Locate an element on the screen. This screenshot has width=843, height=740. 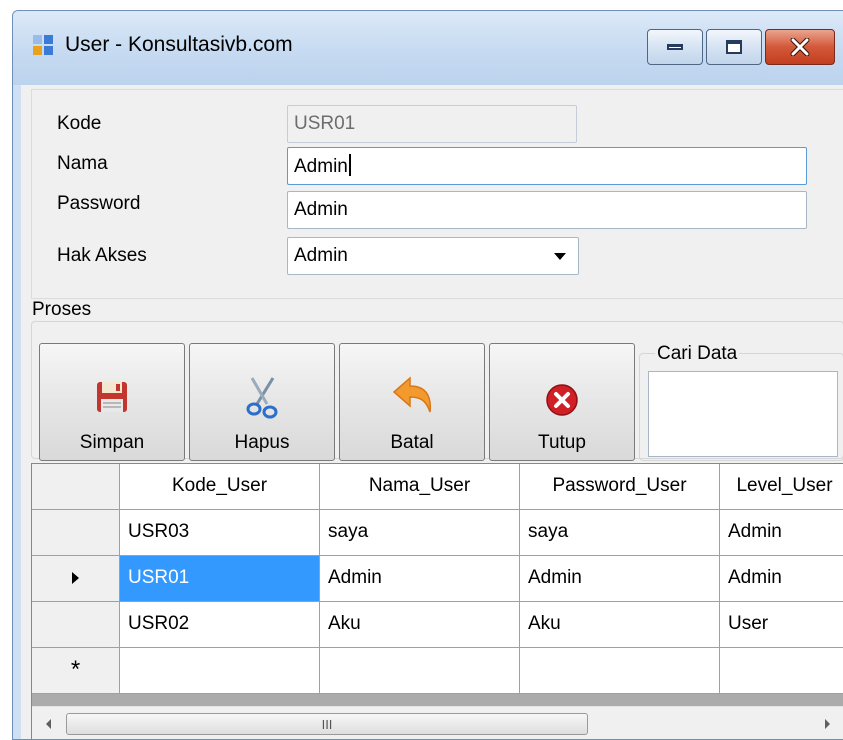
column-header-level-user: Level_User is located at coordinates (781, 487).